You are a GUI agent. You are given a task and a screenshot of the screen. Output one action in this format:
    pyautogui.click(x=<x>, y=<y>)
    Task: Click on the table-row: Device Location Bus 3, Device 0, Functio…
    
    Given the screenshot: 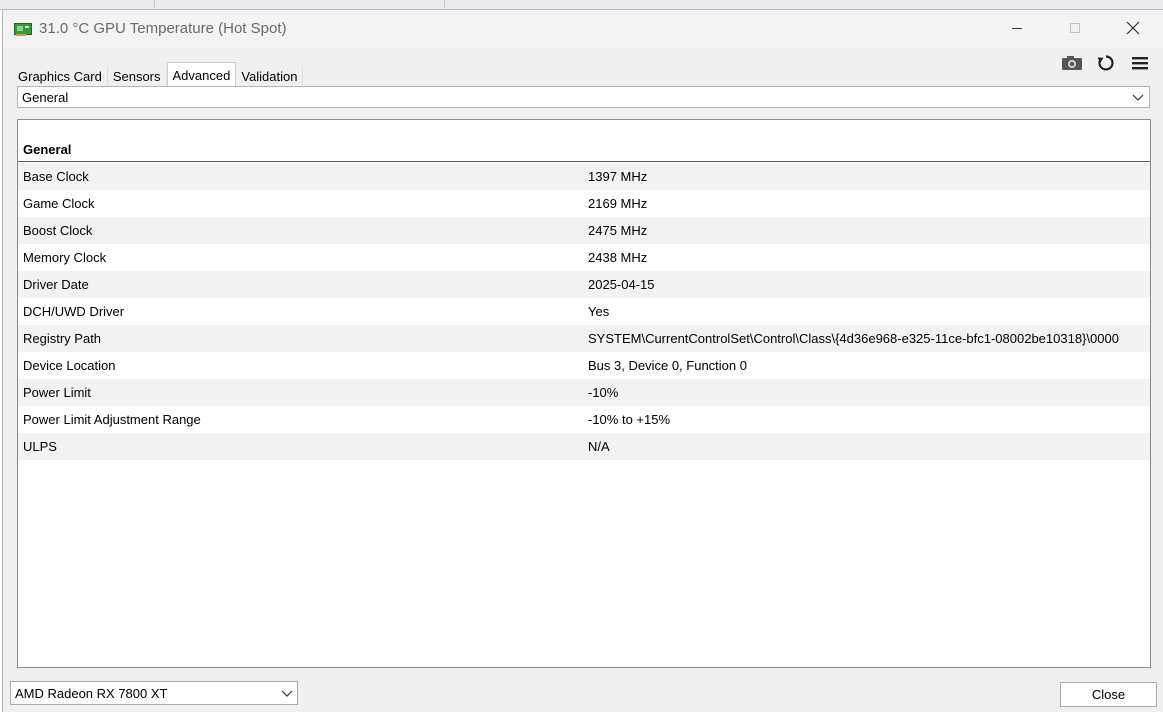 What is the action you would take?
    pyautogui.click(x=584, y=365)
    